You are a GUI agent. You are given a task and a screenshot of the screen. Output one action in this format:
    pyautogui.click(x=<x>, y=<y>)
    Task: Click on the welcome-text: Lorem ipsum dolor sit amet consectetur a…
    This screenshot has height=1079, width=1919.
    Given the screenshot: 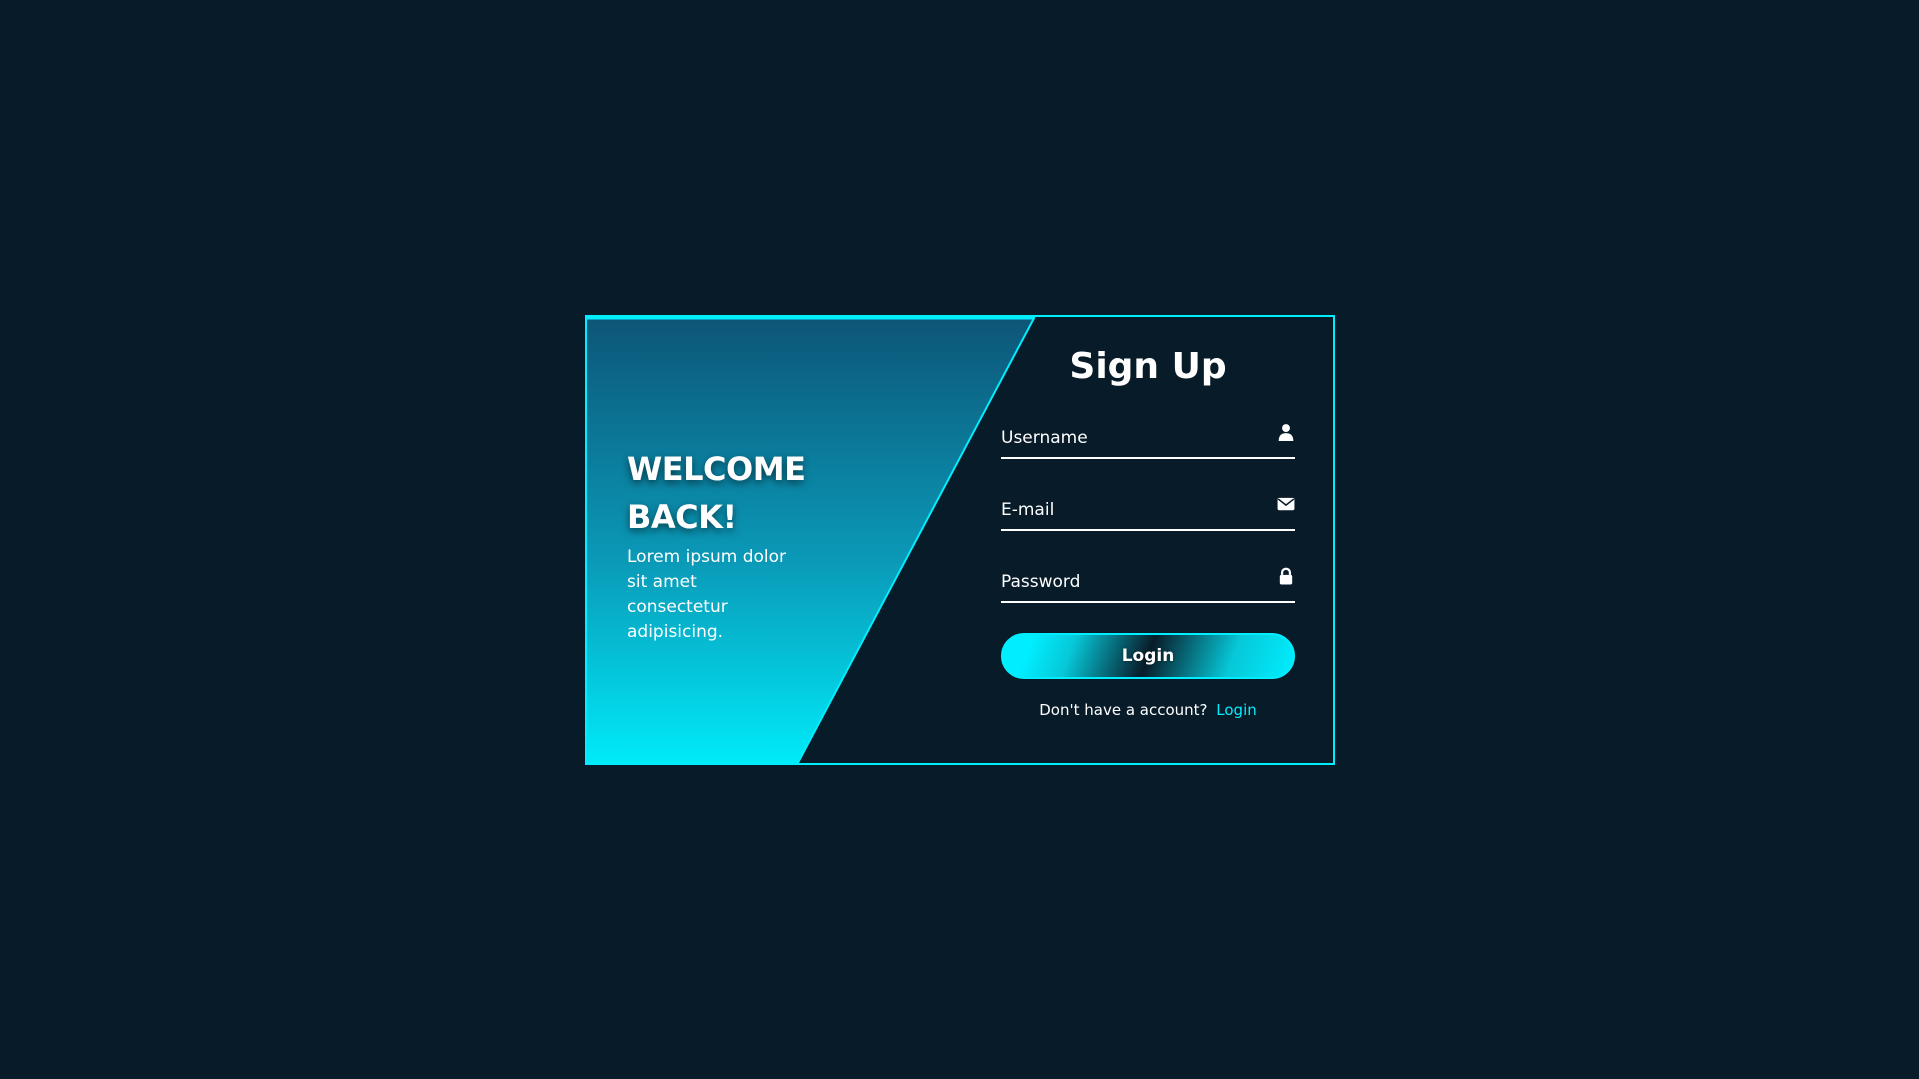 What is the action you would take?
    pyautogui.click(x=707, y=594)
    